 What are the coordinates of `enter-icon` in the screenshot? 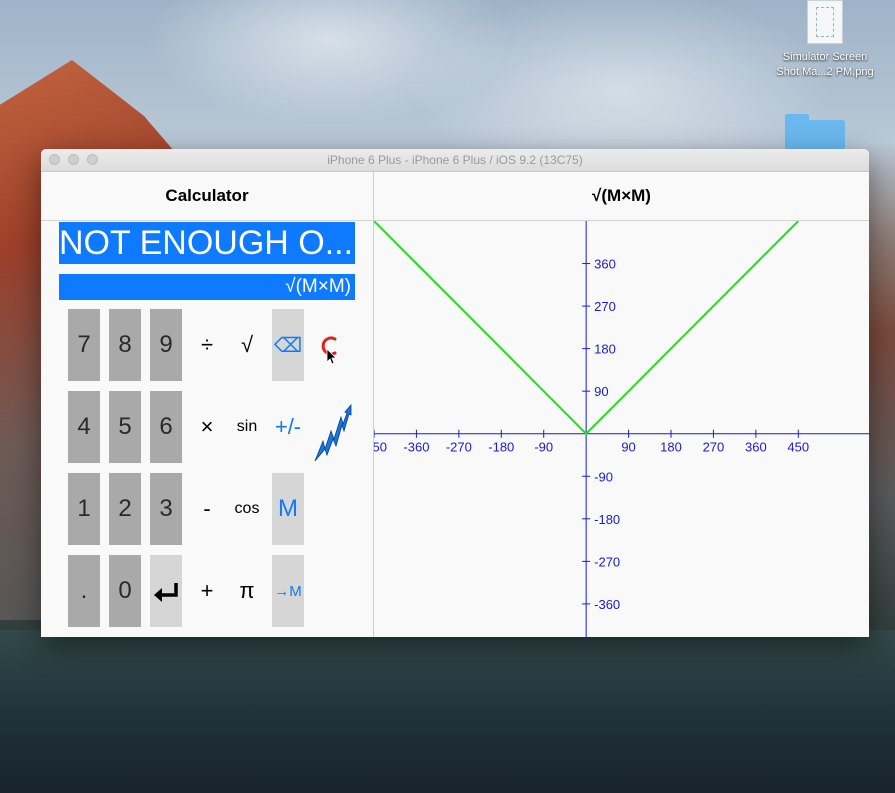 It's located at (166, 592).